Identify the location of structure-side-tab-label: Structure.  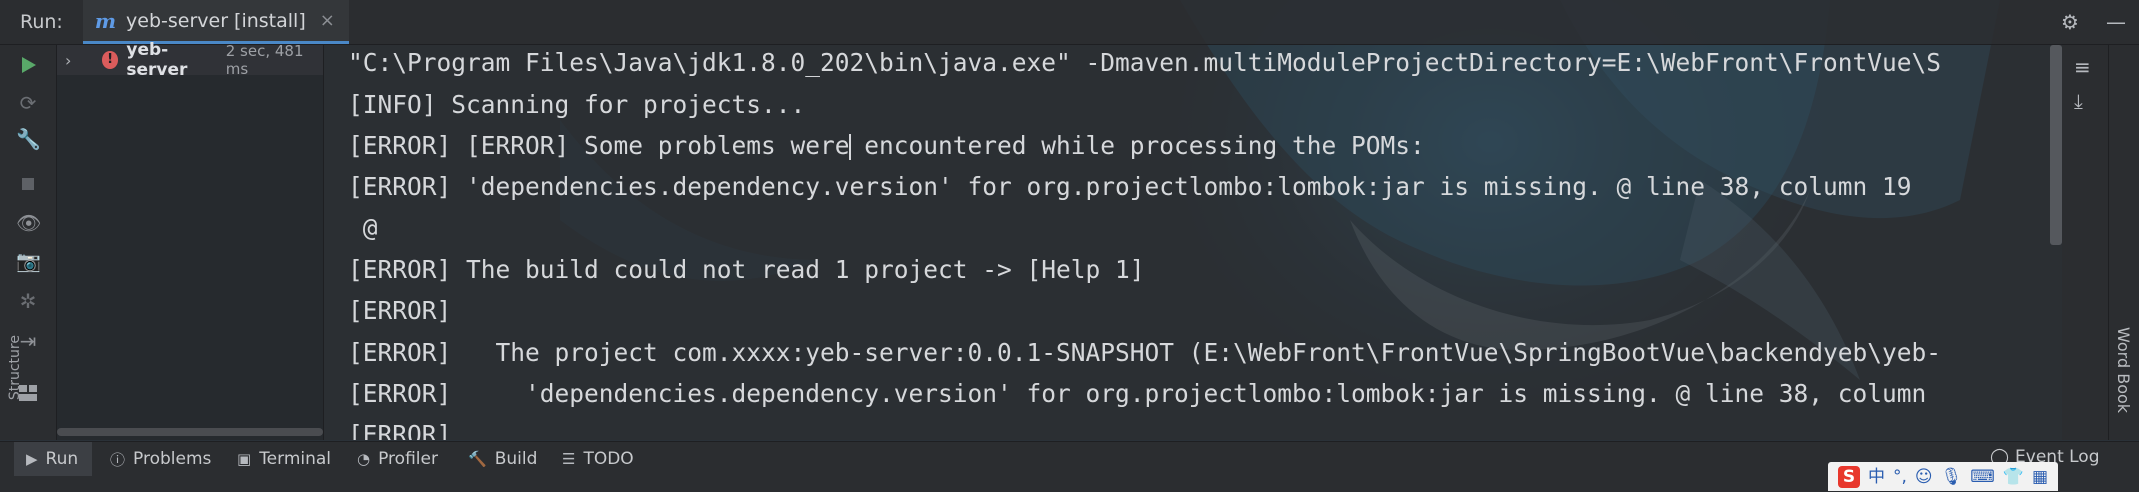
(15, 367).